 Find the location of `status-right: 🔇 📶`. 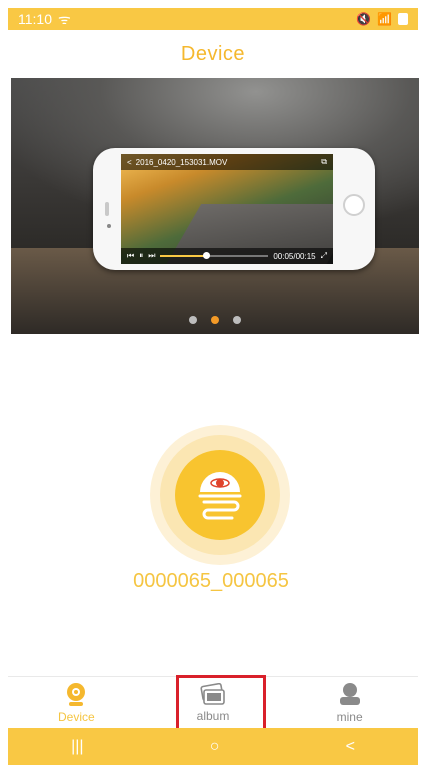

status-right: 🔇 📶 is located at coordinates (382, 19).